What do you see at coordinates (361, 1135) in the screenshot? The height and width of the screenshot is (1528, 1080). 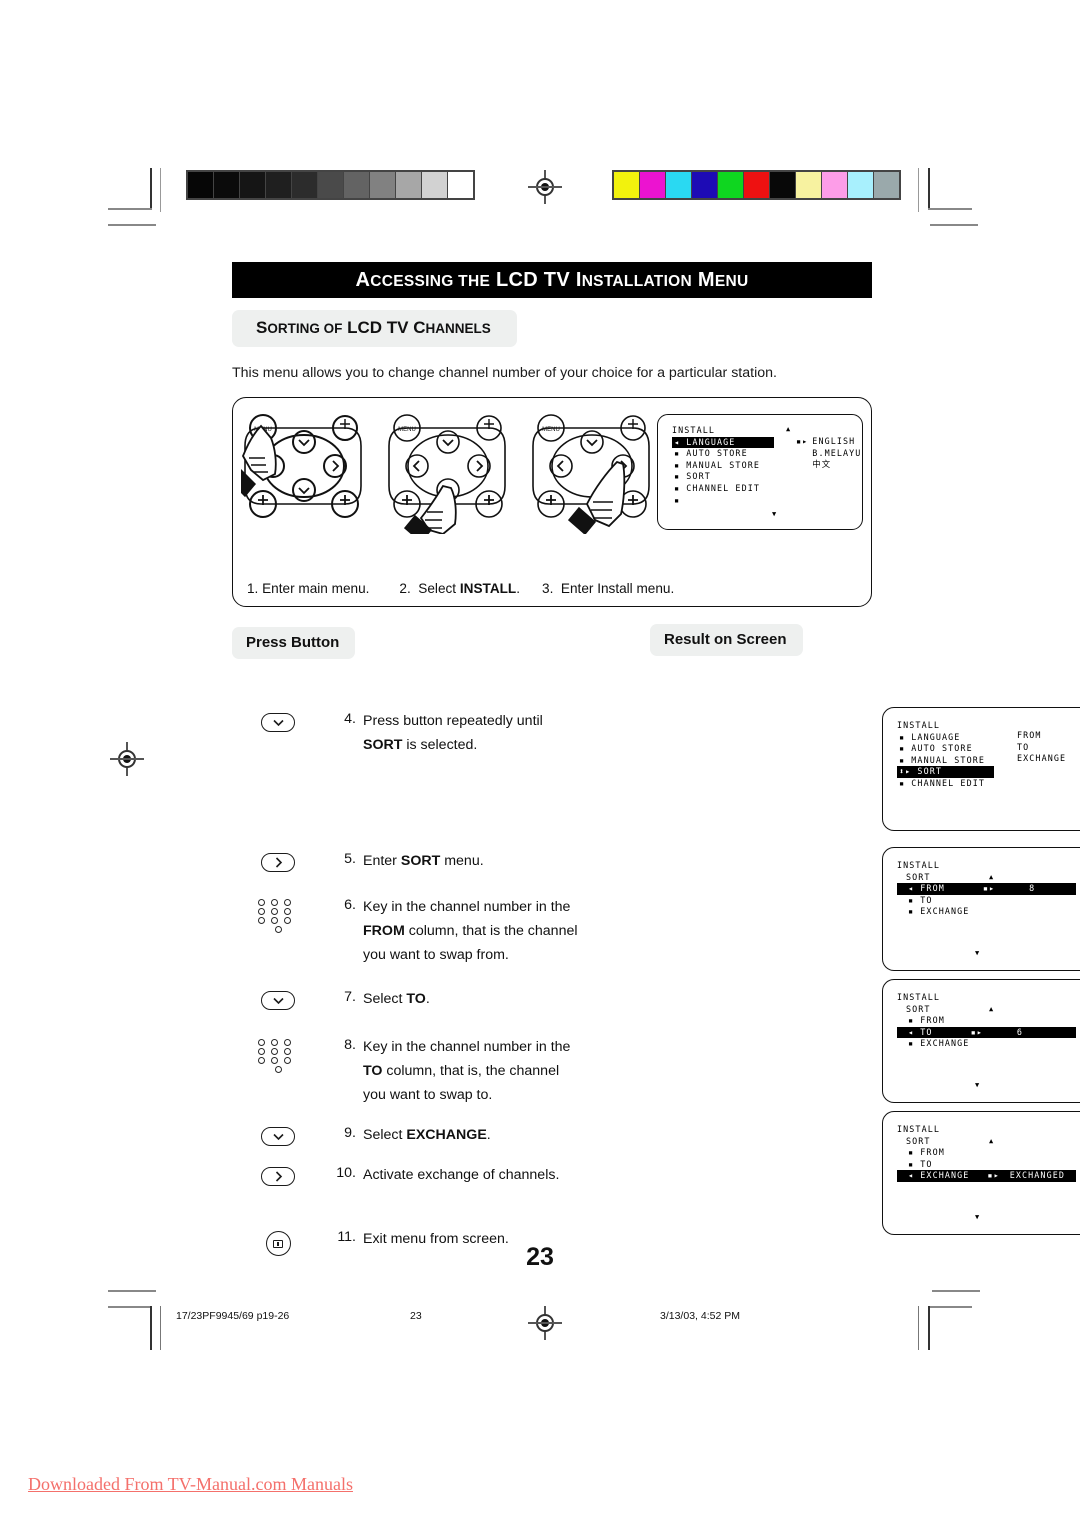 I see `step-row: 9. Select EXCHANGE.` at bounding box center [361, 1135].